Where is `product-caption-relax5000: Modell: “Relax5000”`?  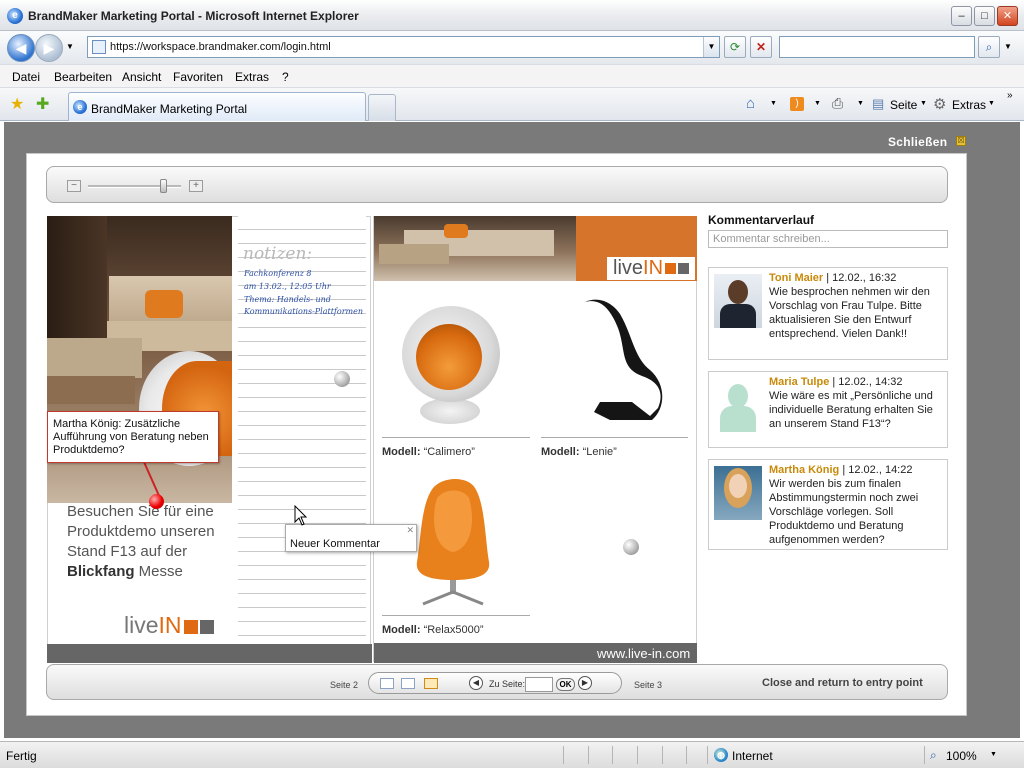
product-caption-relax5000: Modell: “Relax5000” is located at coordinates (432, 630).